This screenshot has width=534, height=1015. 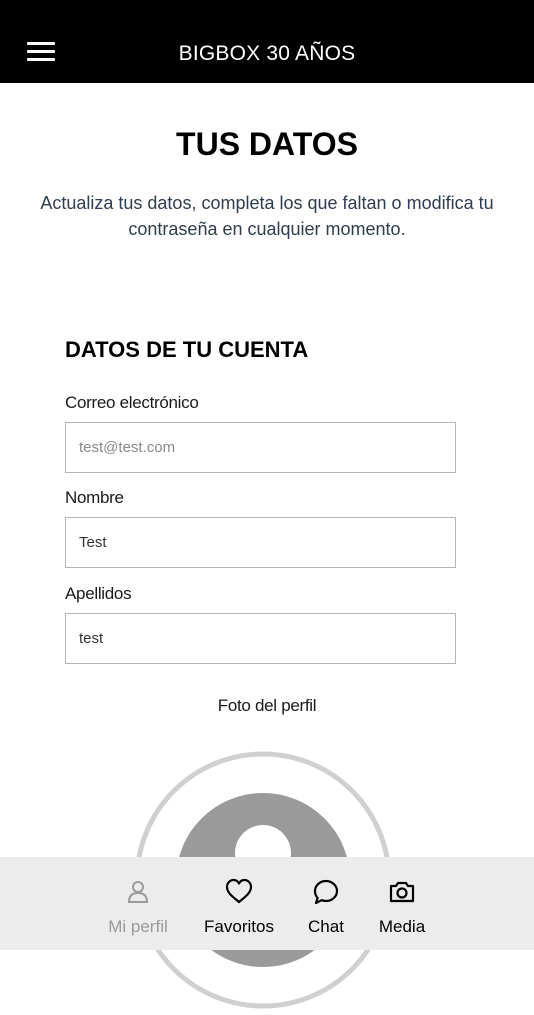 What do you see at coordinates (239, 891) in the screenshot?
I see `heart-icon` at bounding box center [239, 891].